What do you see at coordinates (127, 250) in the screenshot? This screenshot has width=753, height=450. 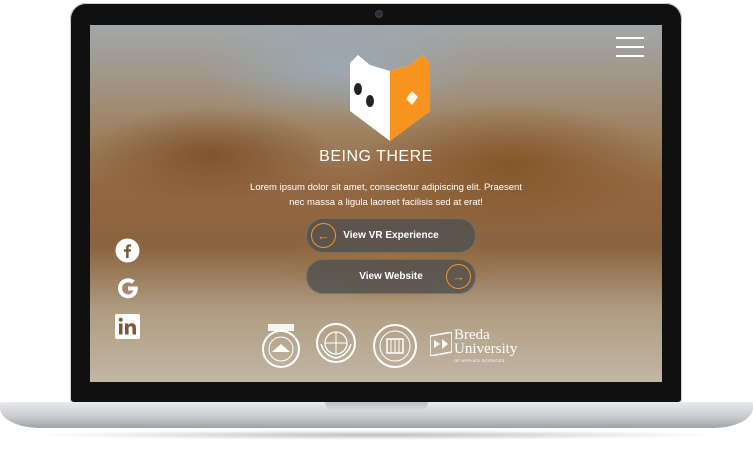 I see `facebook-icon` at bounding box center [127, 250].